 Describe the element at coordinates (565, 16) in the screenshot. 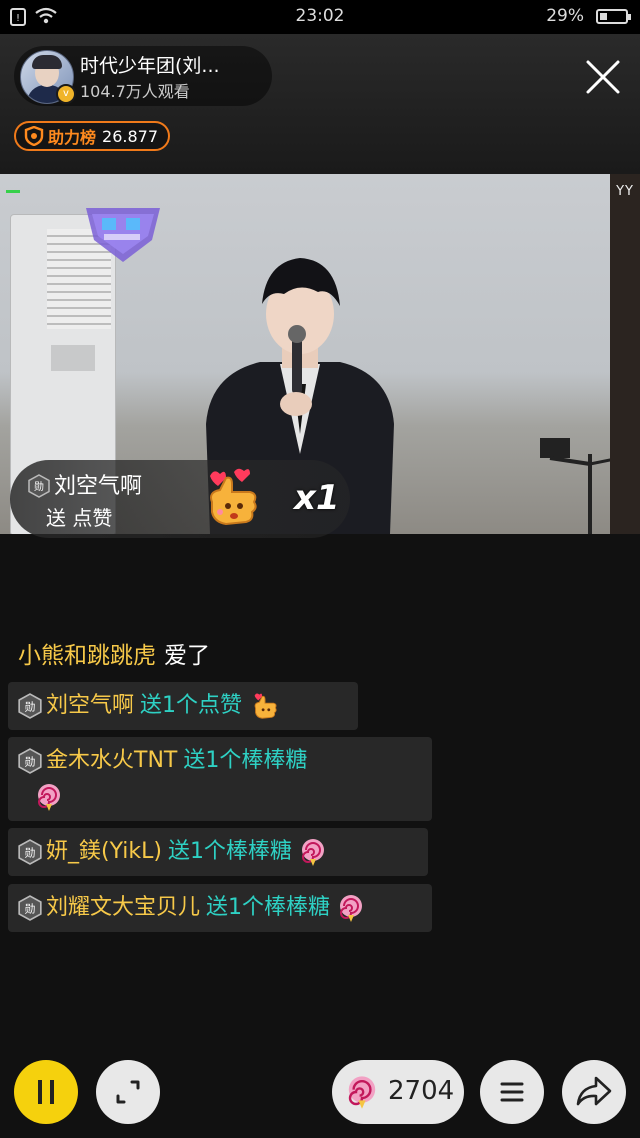

I see `battery-percent: 29%` at that location.